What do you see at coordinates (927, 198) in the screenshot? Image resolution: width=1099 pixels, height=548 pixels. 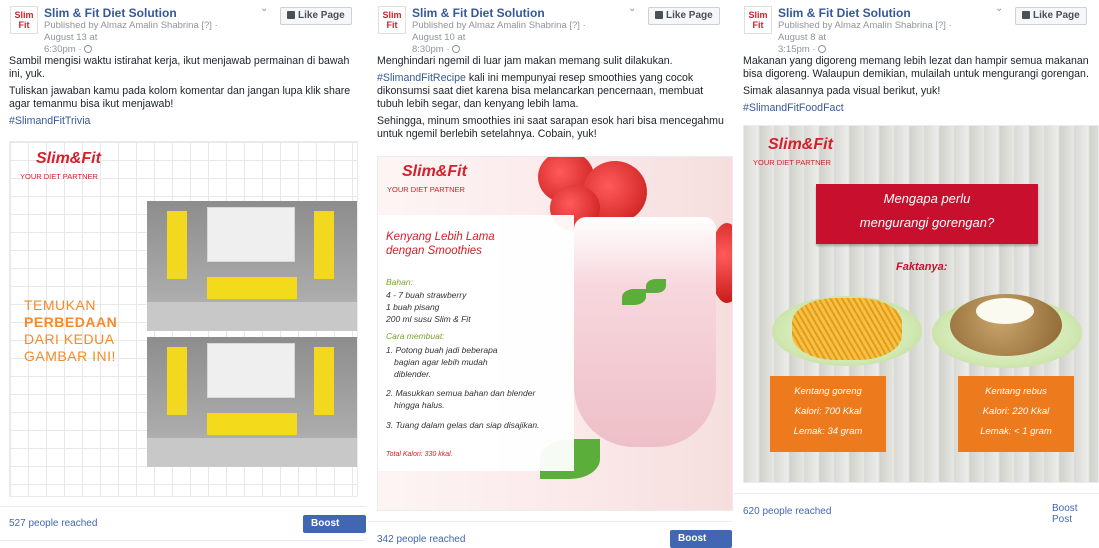 I see `banner-line: Mengapa perlu` at bounding box center [927, 198].